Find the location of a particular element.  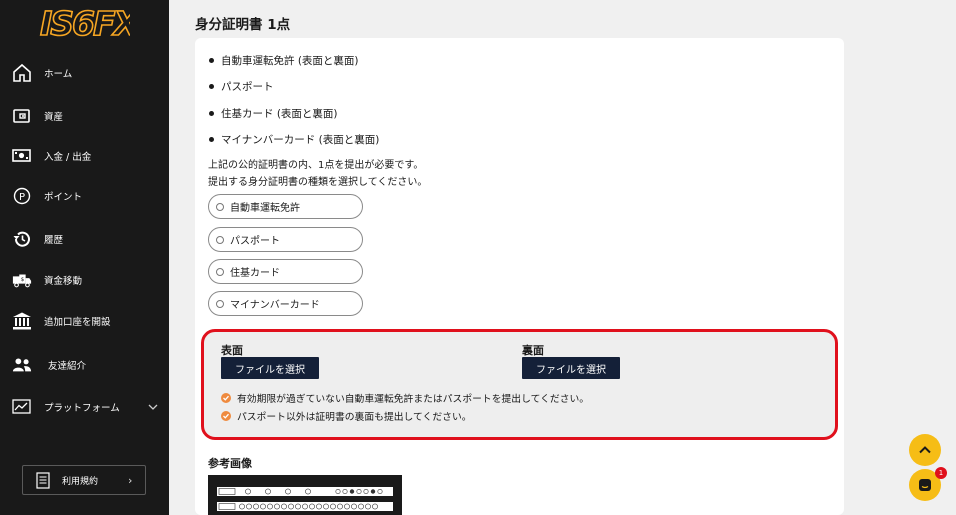

terms-label: 利用規約 is located at coordinates (80, 481).